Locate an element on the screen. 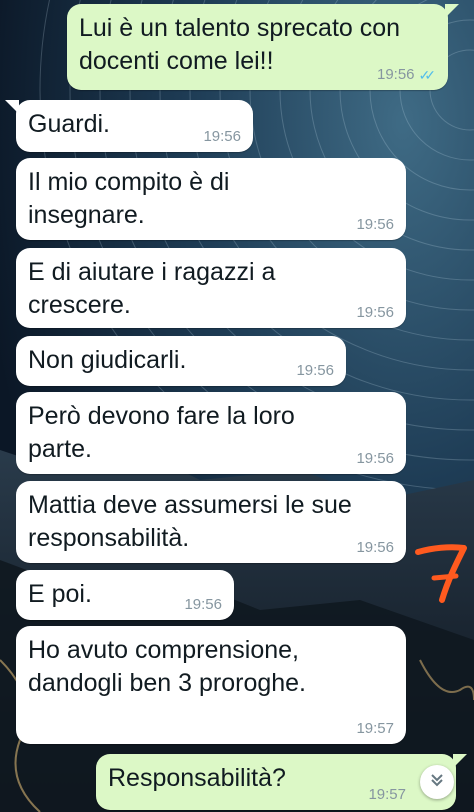  incoming-message: Però devono fare la loro parte. 19:56 is located at coordinates (211, 433).